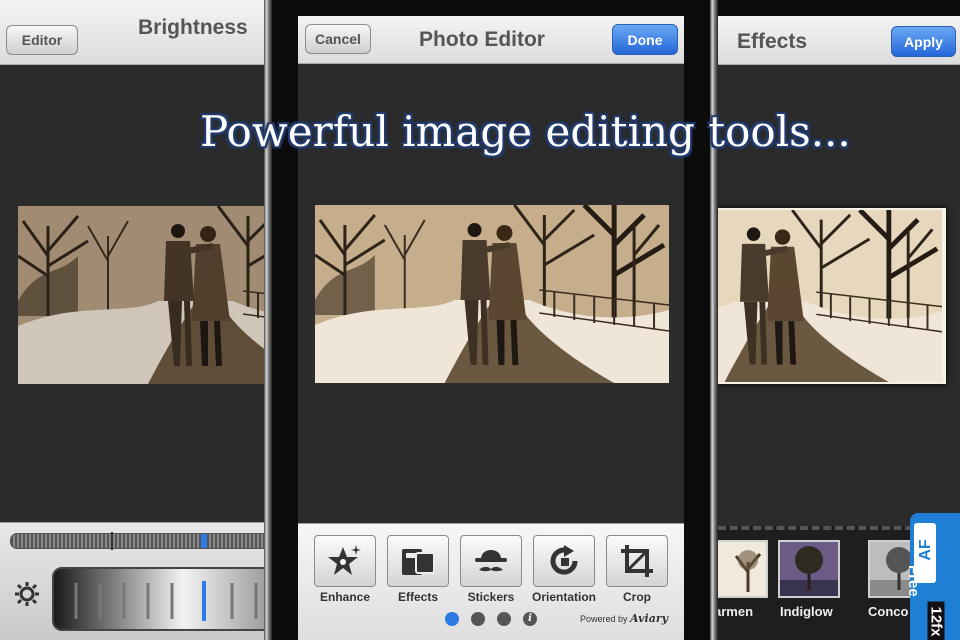 The width and height of the screenshot is (960, 640). Describe the element at coordinates (925, 550) in the screenshot. I see `pack-af-label: AF` at that location.